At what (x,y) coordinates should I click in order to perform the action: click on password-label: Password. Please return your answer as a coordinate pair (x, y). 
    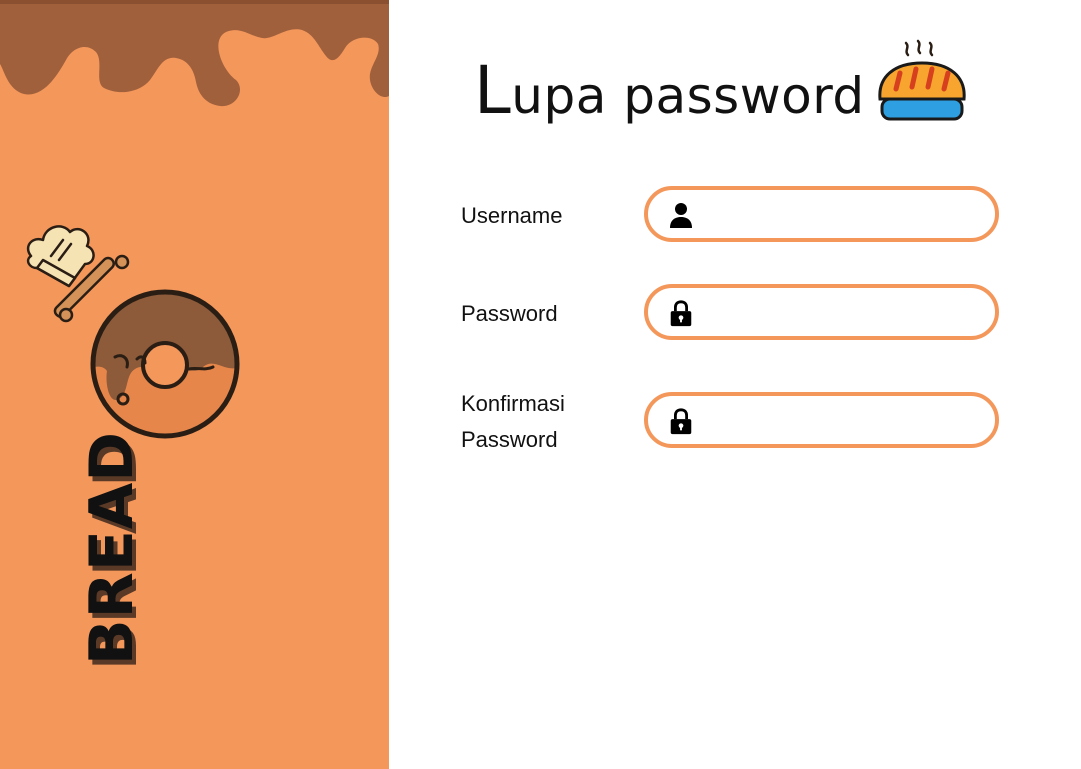
    Looking at the image, I should click on (509, 313).